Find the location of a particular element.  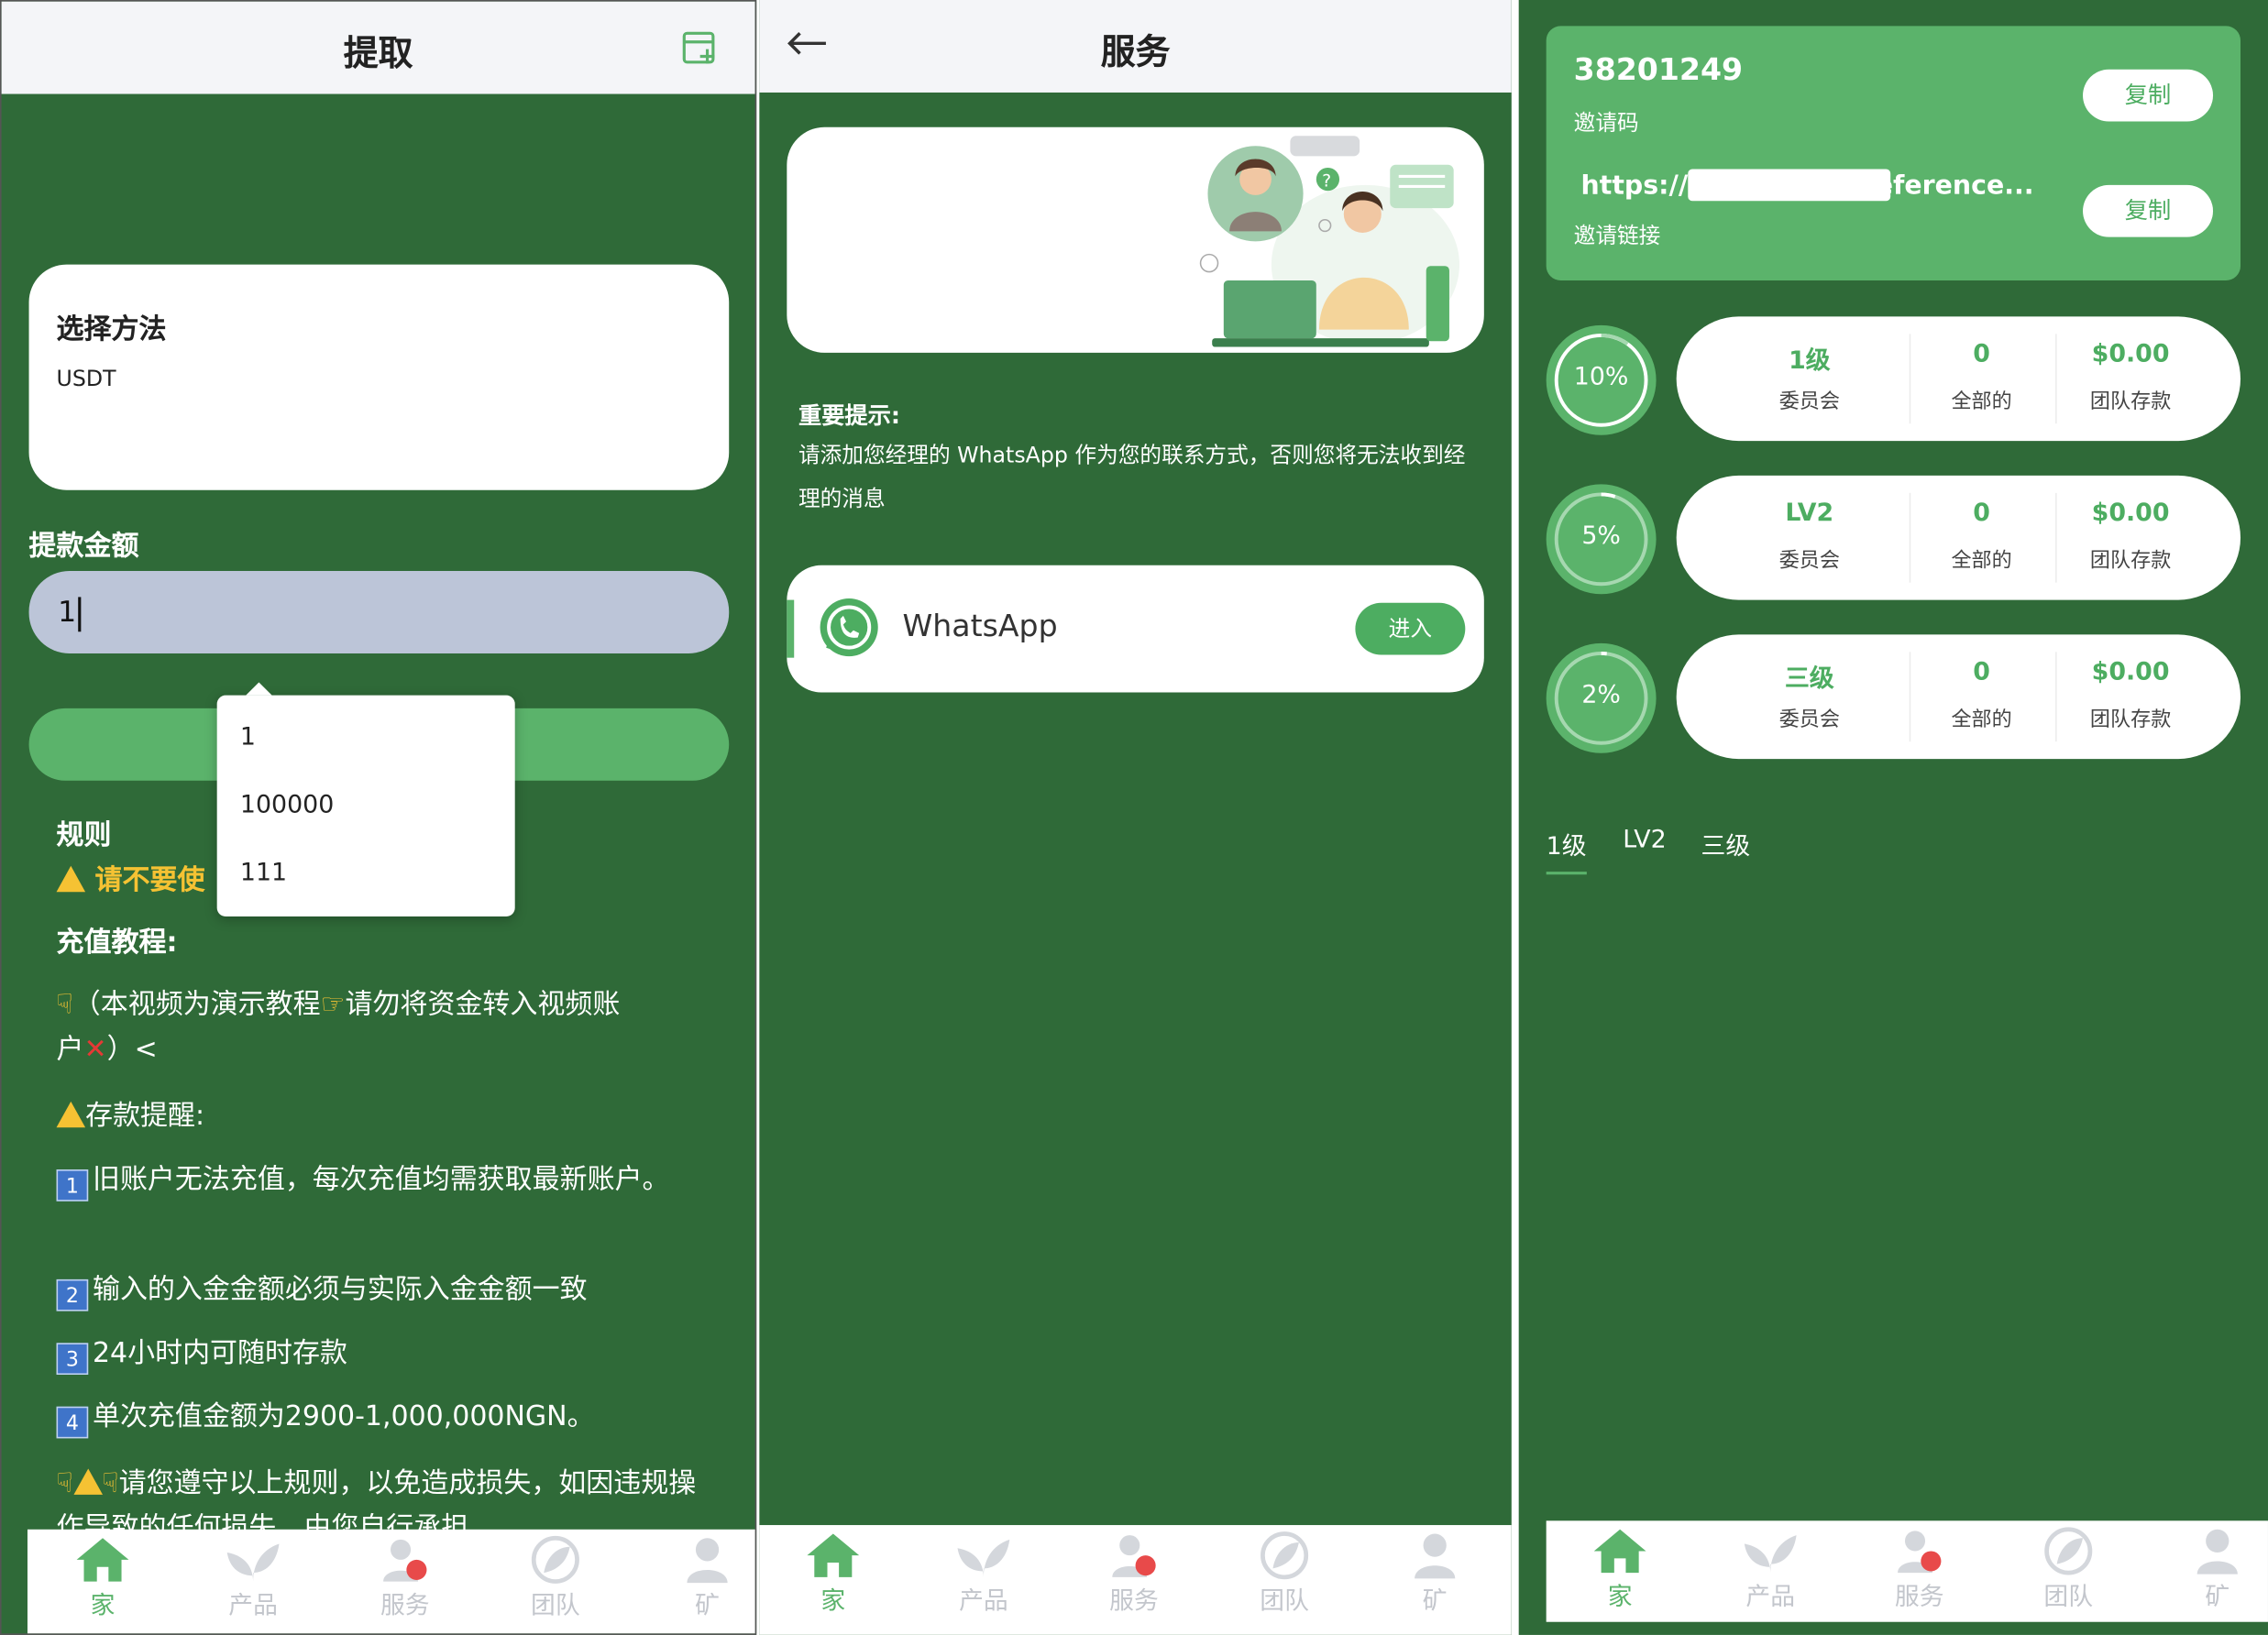

support-banner: ? is located at coordinates (1135, 239).